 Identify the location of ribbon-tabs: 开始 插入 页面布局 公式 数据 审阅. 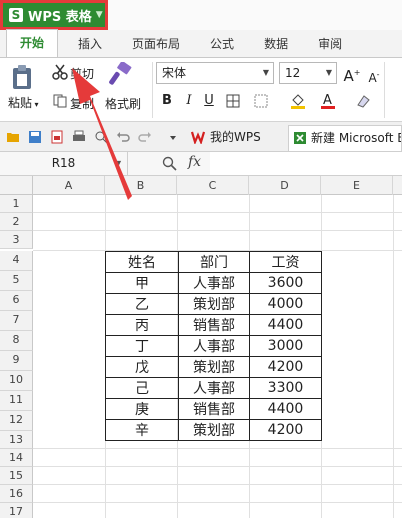
(201, 43).